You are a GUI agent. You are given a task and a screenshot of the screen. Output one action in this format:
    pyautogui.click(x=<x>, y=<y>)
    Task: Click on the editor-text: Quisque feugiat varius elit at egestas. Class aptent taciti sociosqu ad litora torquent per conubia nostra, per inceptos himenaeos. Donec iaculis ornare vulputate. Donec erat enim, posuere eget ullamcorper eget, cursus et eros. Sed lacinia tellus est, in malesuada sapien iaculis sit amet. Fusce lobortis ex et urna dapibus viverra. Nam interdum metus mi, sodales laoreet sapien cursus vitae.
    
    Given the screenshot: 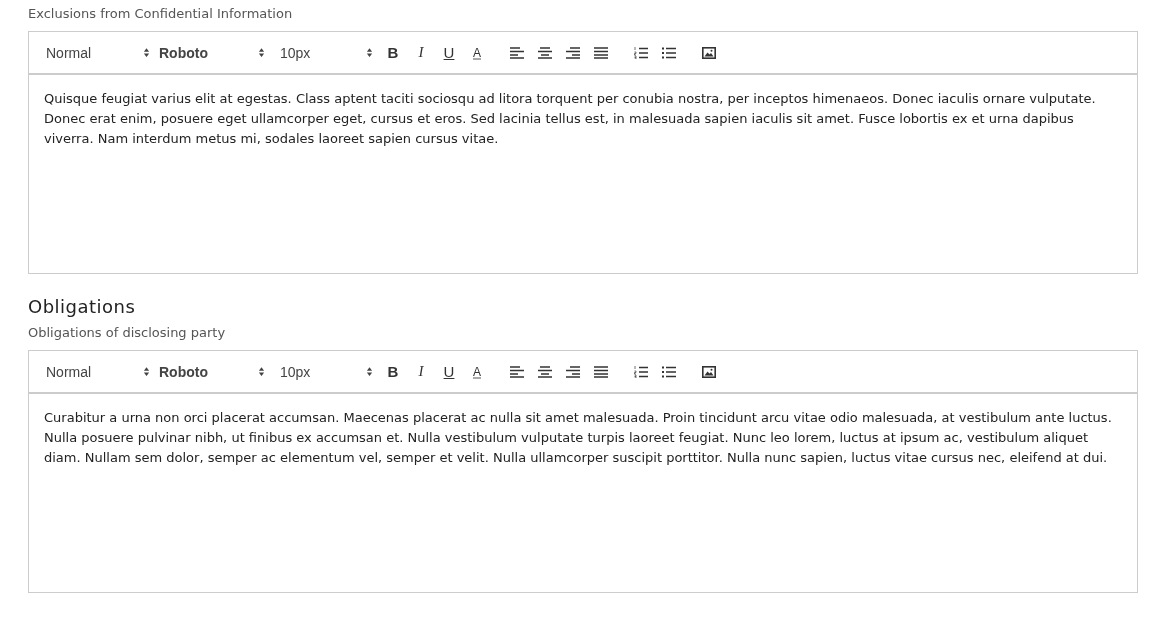 What is the action you would take?
    pyautogui.click(x=583, y=119)
    